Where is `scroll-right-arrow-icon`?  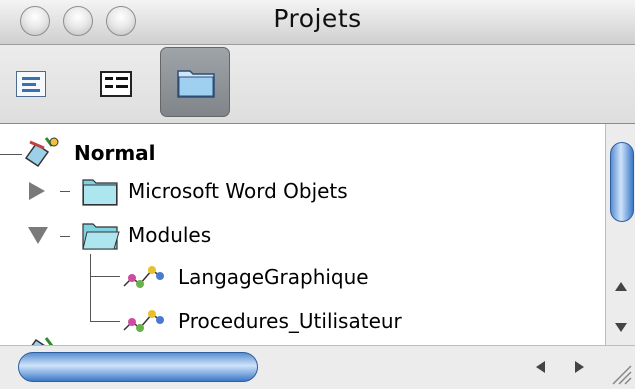
scroll-right-arrow-icon is located at coordinates (579, 367).